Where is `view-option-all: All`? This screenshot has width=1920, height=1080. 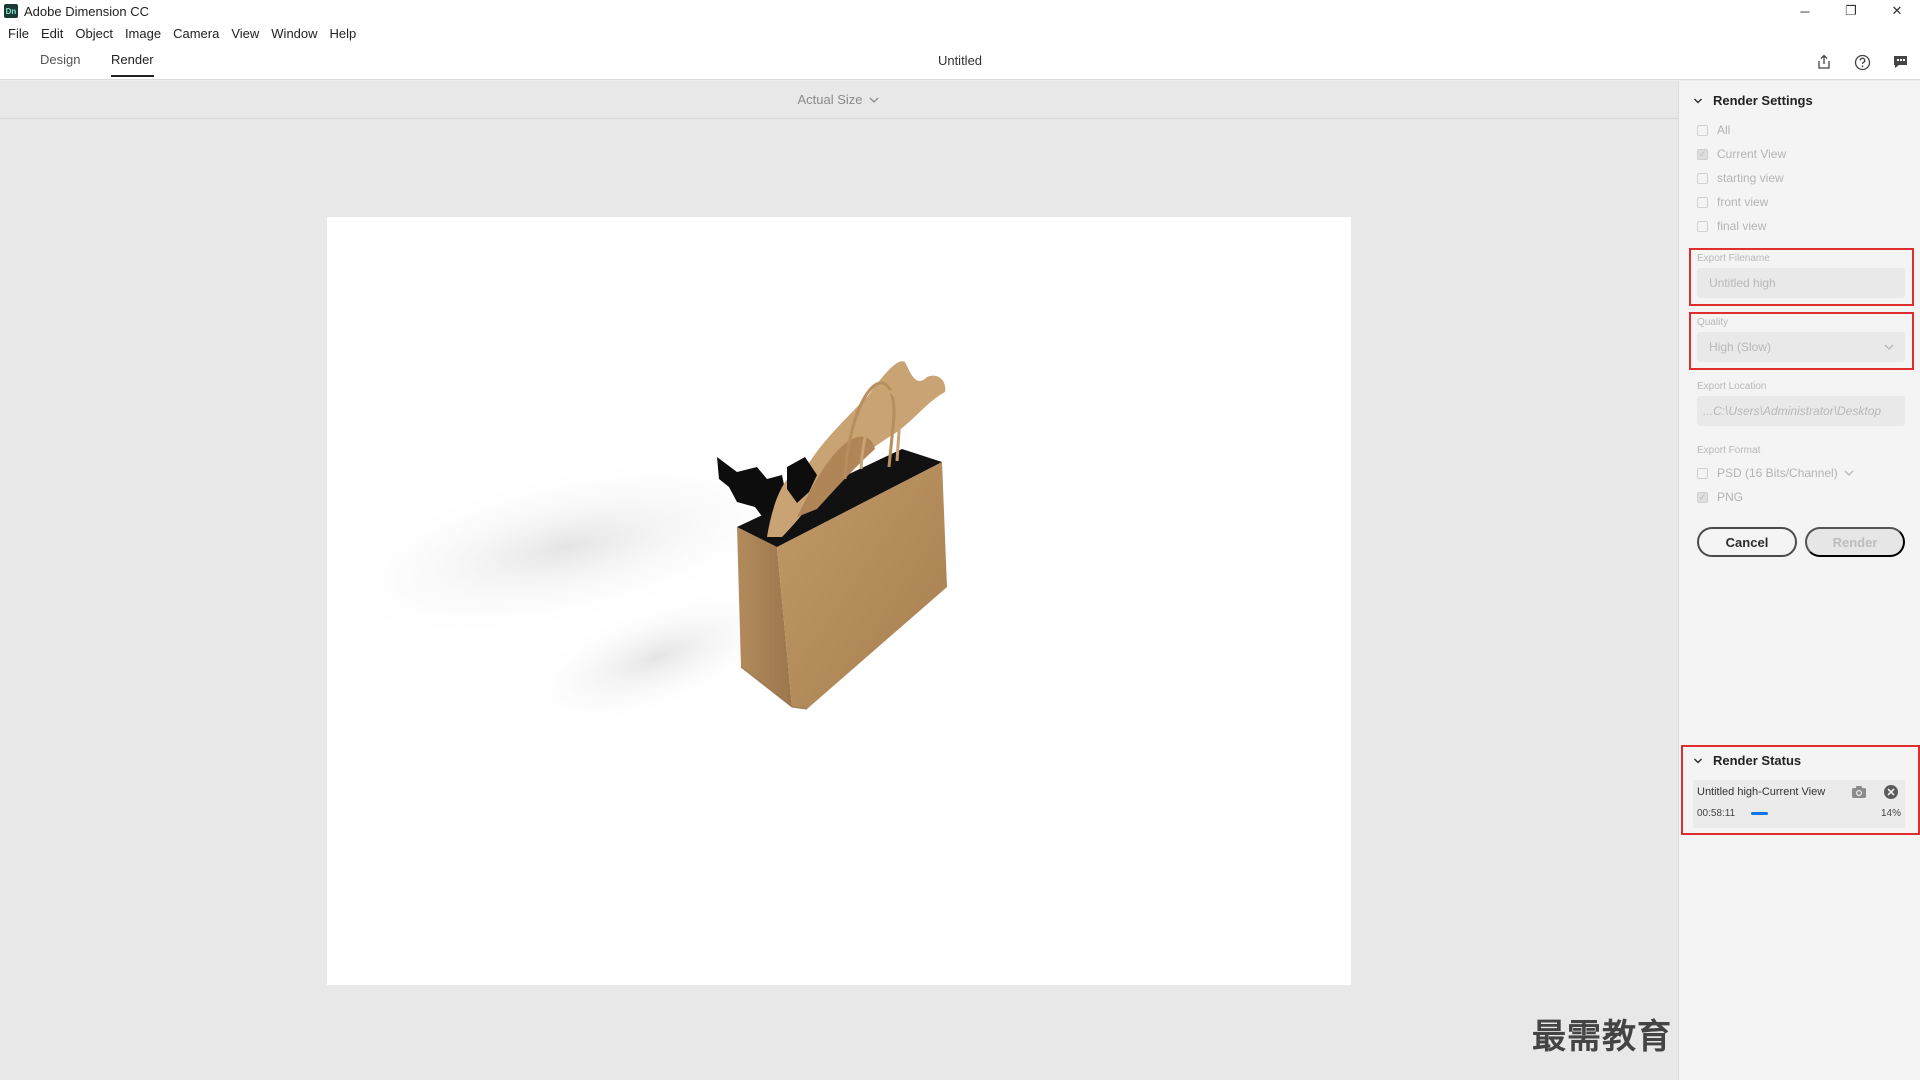 view-option-all: All is located at coordinates (1713, 130).